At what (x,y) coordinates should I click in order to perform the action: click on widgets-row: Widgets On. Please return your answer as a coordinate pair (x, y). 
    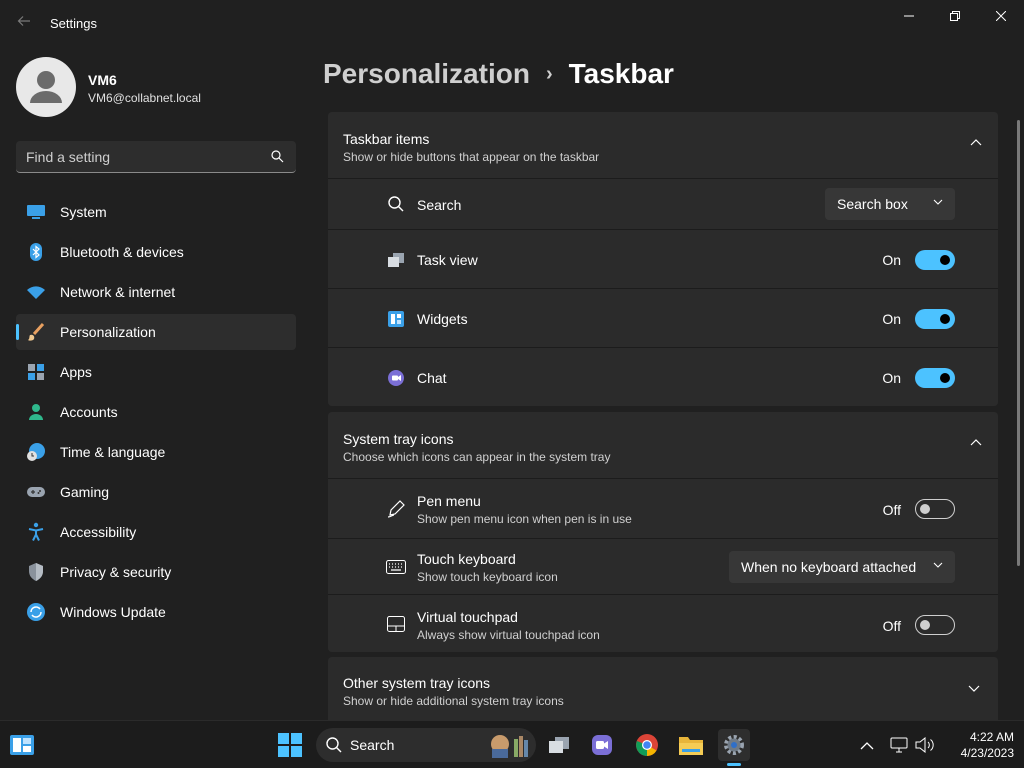
    Looking at the image, I should click on (663, 317).